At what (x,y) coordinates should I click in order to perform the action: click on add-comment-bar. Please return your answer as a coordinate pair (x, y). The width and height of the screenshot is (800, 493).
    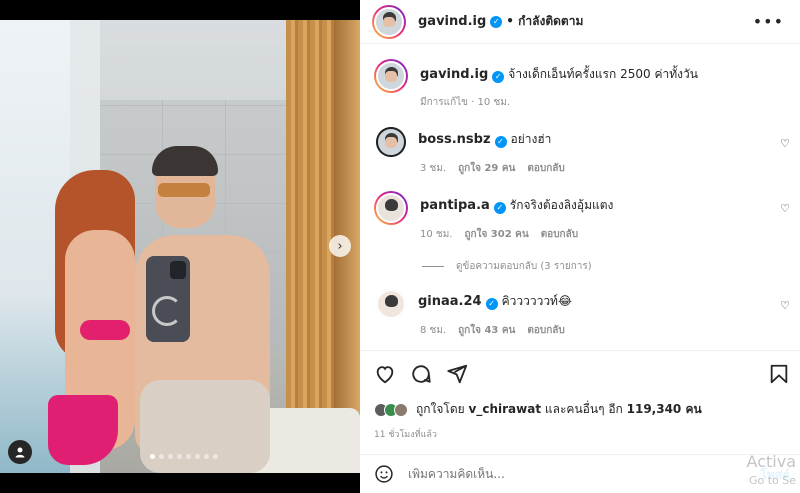
    Looking at the image, I should click on (580, 473).